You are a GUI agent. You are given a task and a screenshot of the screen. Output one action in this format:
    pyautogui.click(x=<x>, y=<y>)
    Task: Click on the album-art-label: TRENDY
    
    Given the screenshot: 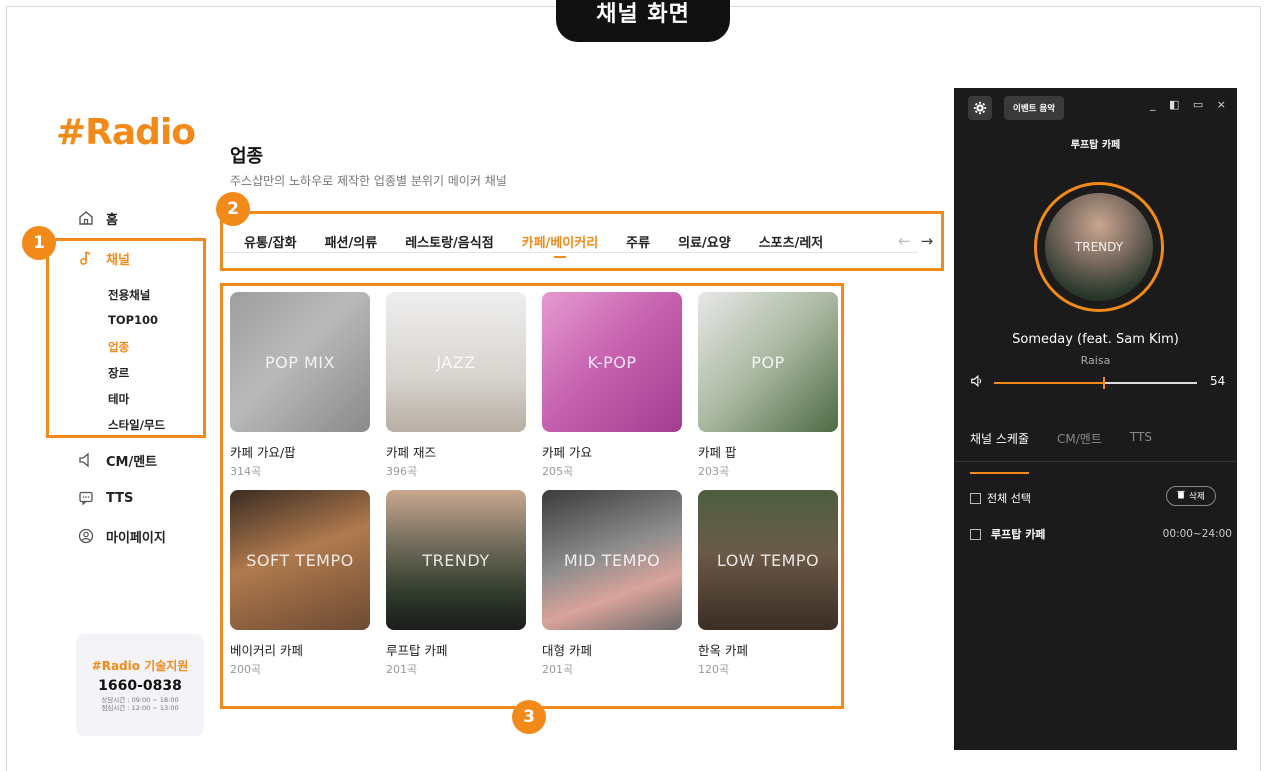 What is the action you would take?
    pyautogui.click(x=1099, y=247)
    